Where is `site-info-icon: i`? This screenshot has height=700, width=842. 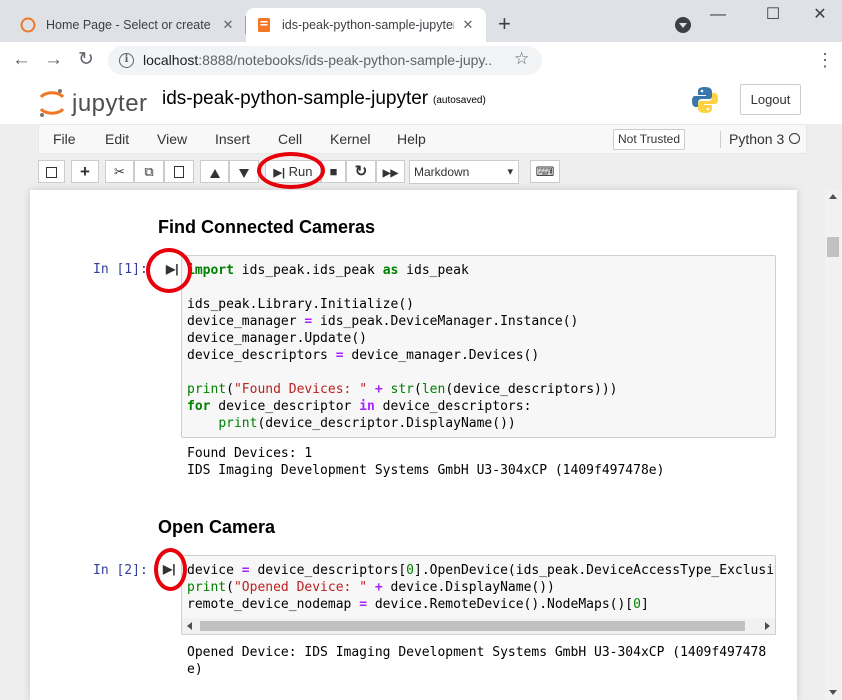 site-info-icon: i is located at coordinates (126, 60).